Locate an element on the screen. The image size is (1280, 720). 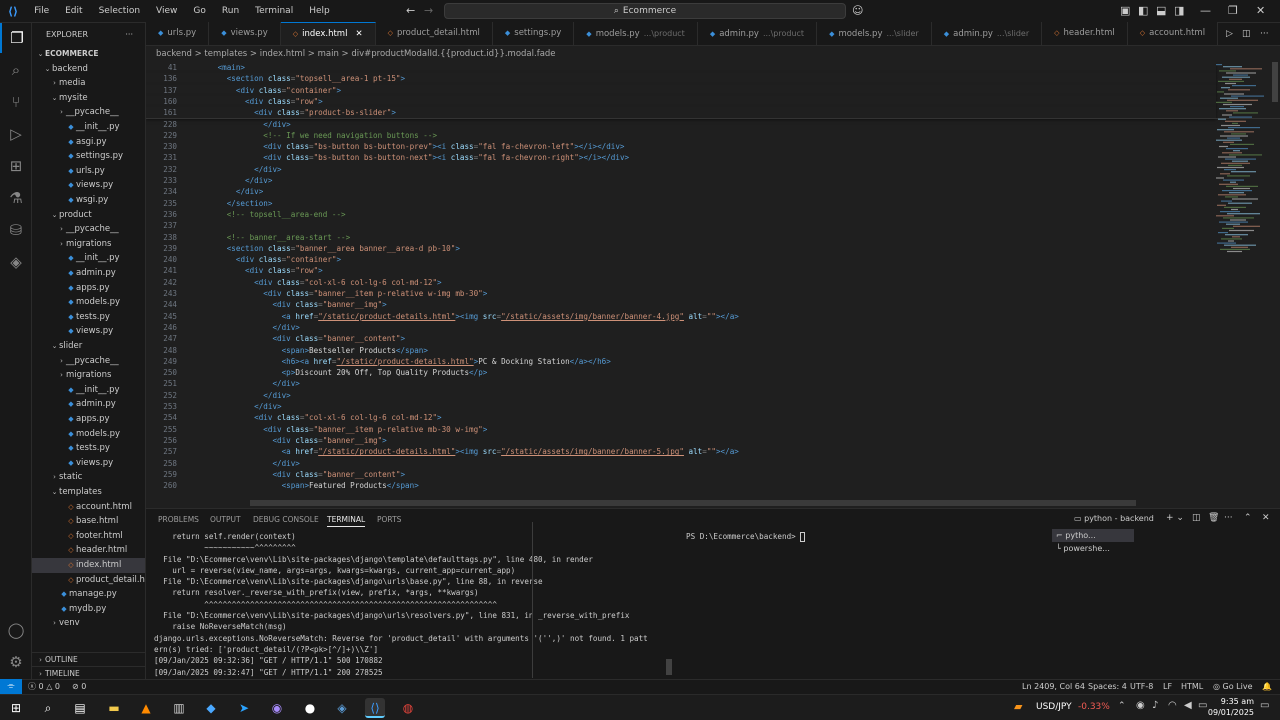
ticker-symbol: USD/JPY is located at coordinates (1054, 707).